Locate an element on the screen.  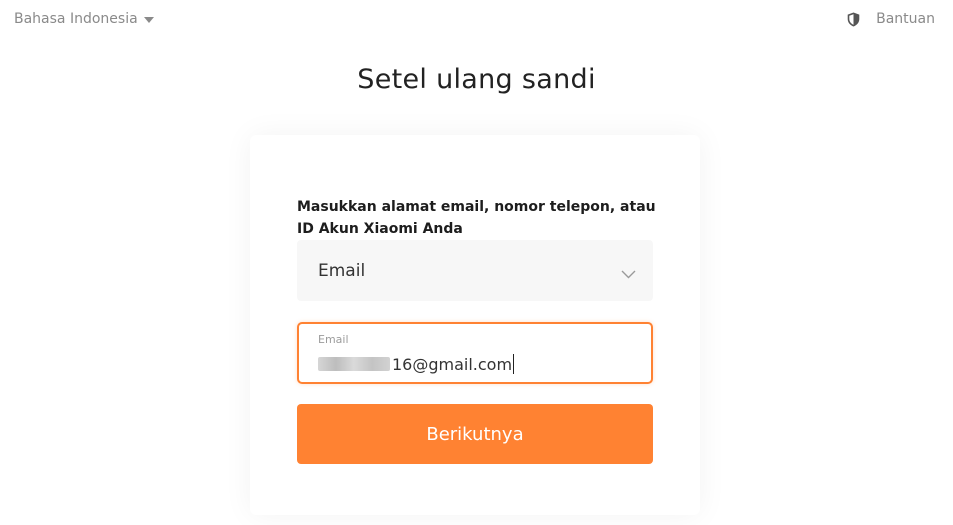
language-label: Bahasa Indonesia is located at coordinates (76, 19).